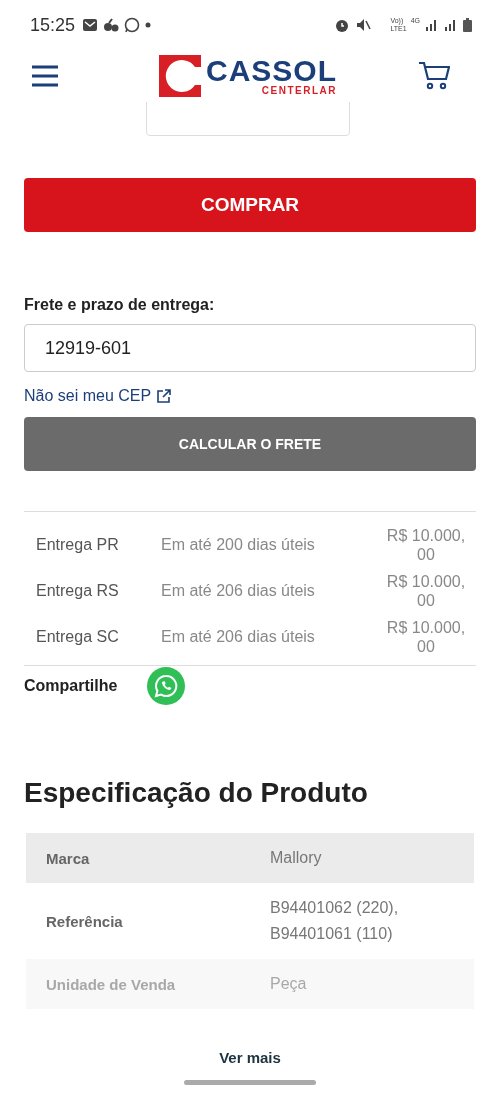 Image resolution: width=500 pixels, height=1111 pixels. Describe the element at coordinates (53, 25) in the screenshot. I see `status-time: 15:25` at that location.